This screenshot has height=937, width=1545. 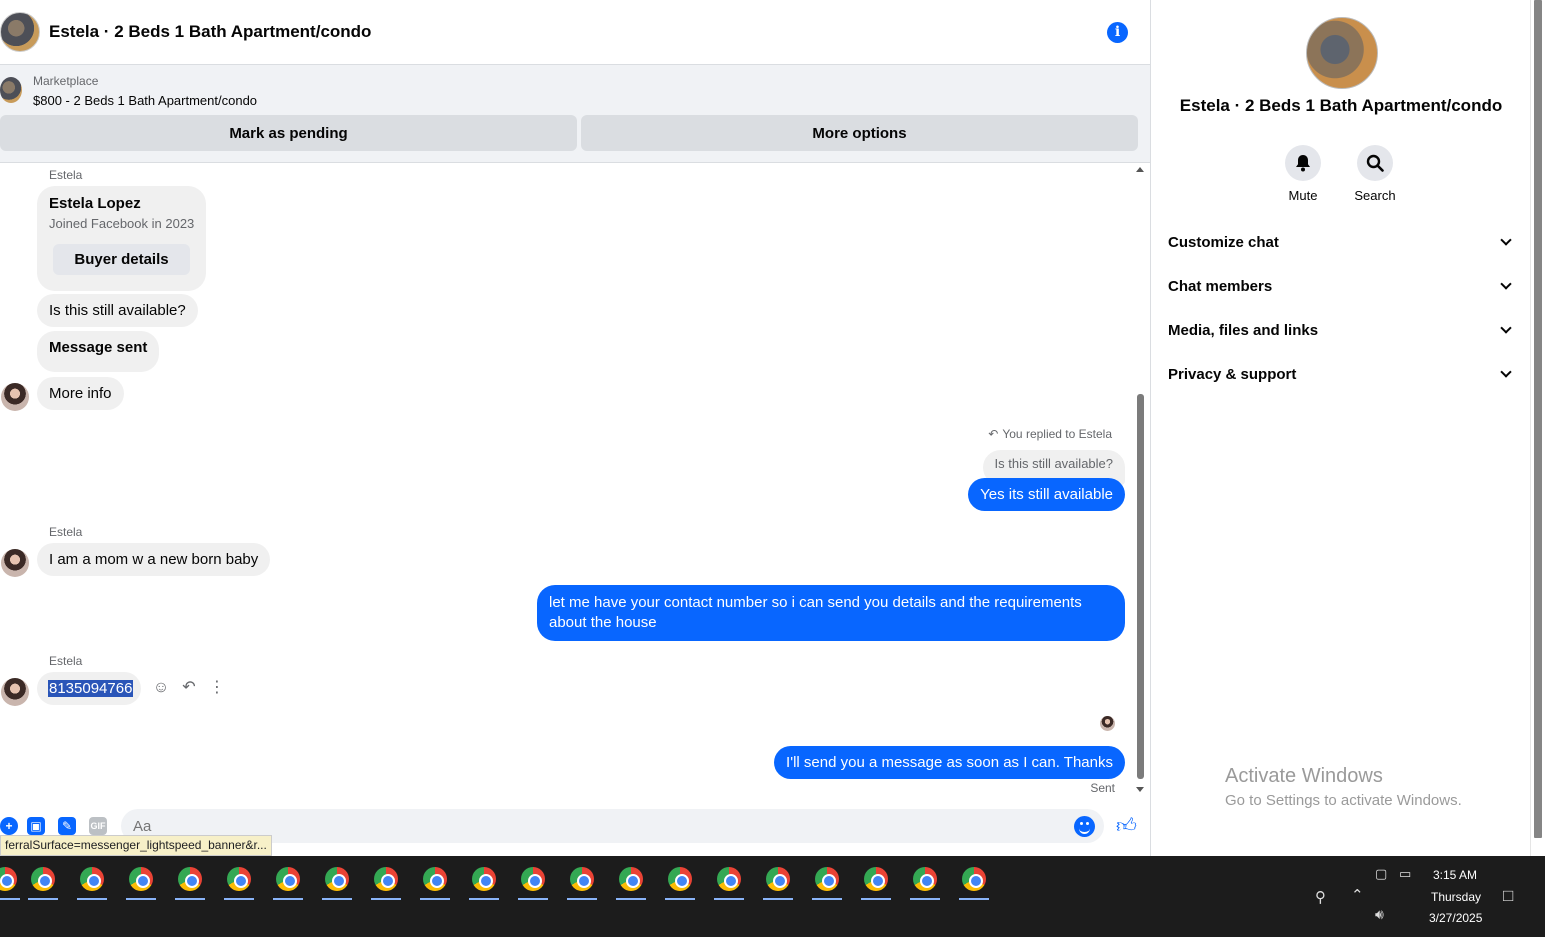 I want to click on more-icon: ⋮, so click(x=217, y=688).